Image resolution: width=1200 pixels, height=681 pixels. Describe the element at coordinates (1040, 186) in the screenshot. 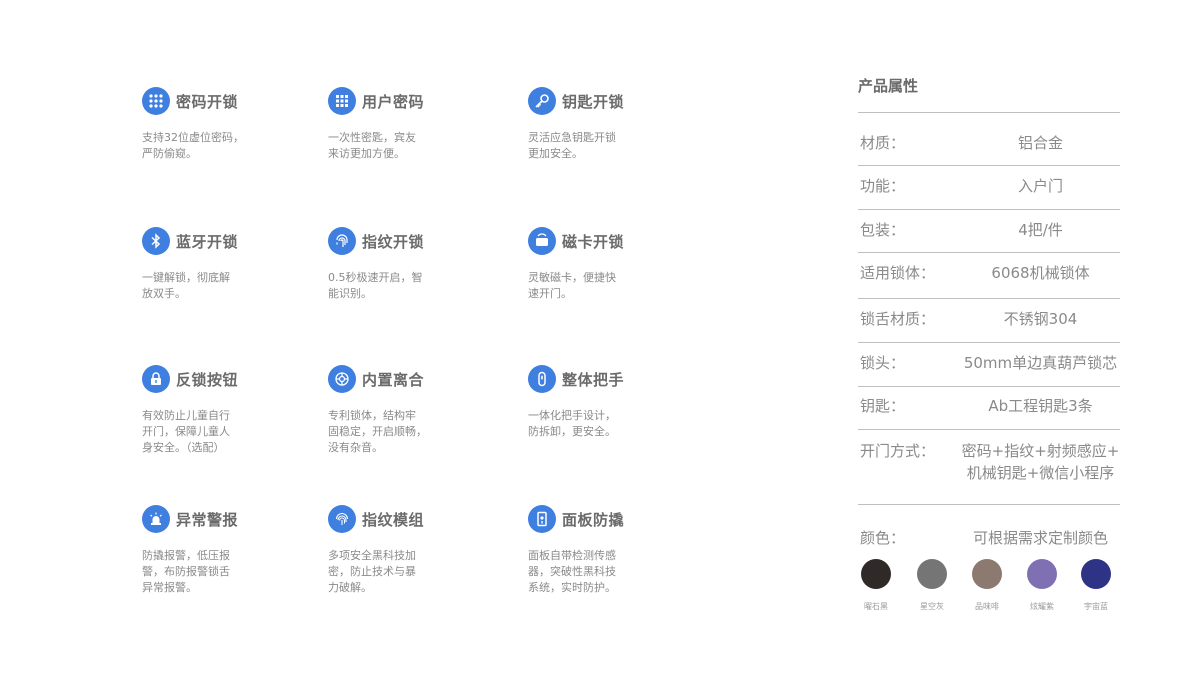

I see `spec-value: 入户门` at that location.